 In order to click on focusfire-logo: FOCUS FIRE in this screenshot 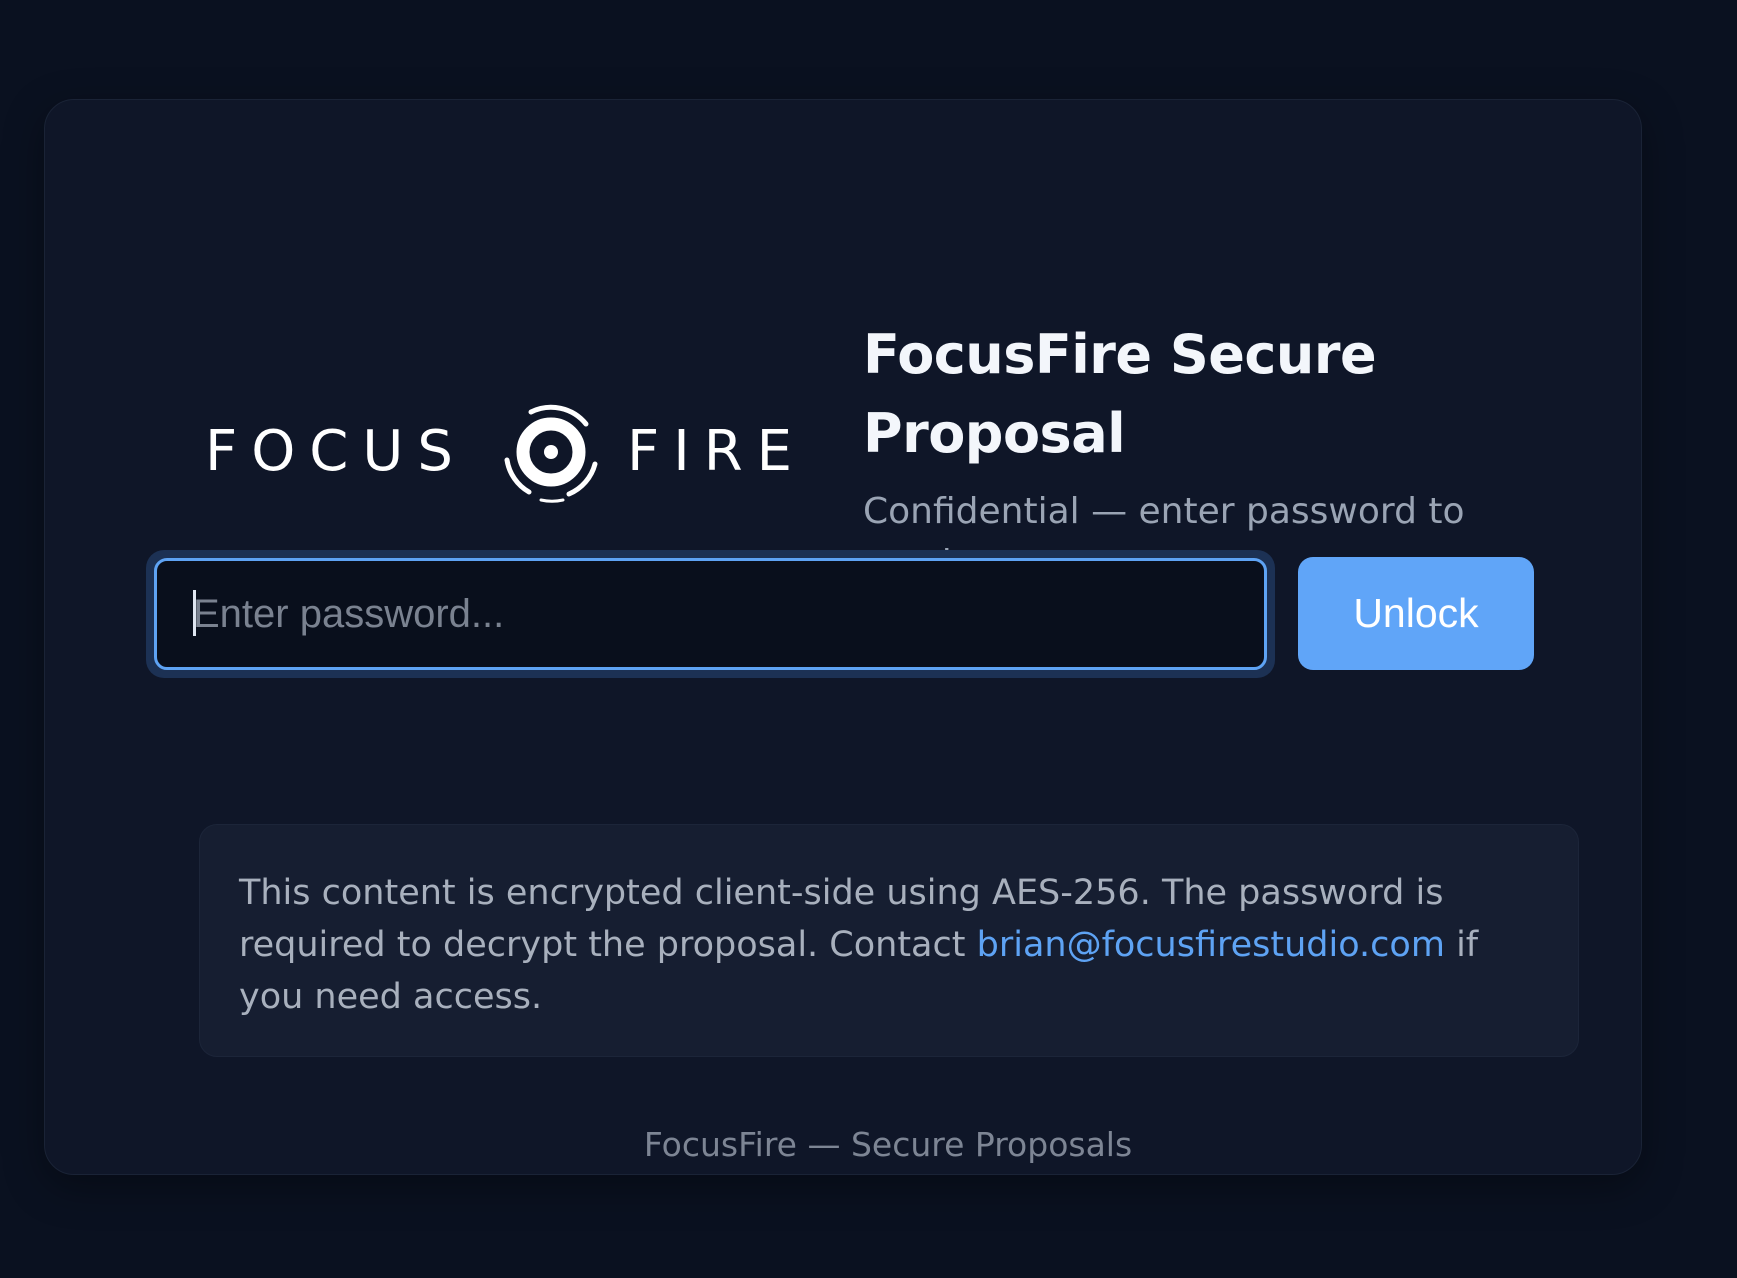, I will do `click(510, 450)`.